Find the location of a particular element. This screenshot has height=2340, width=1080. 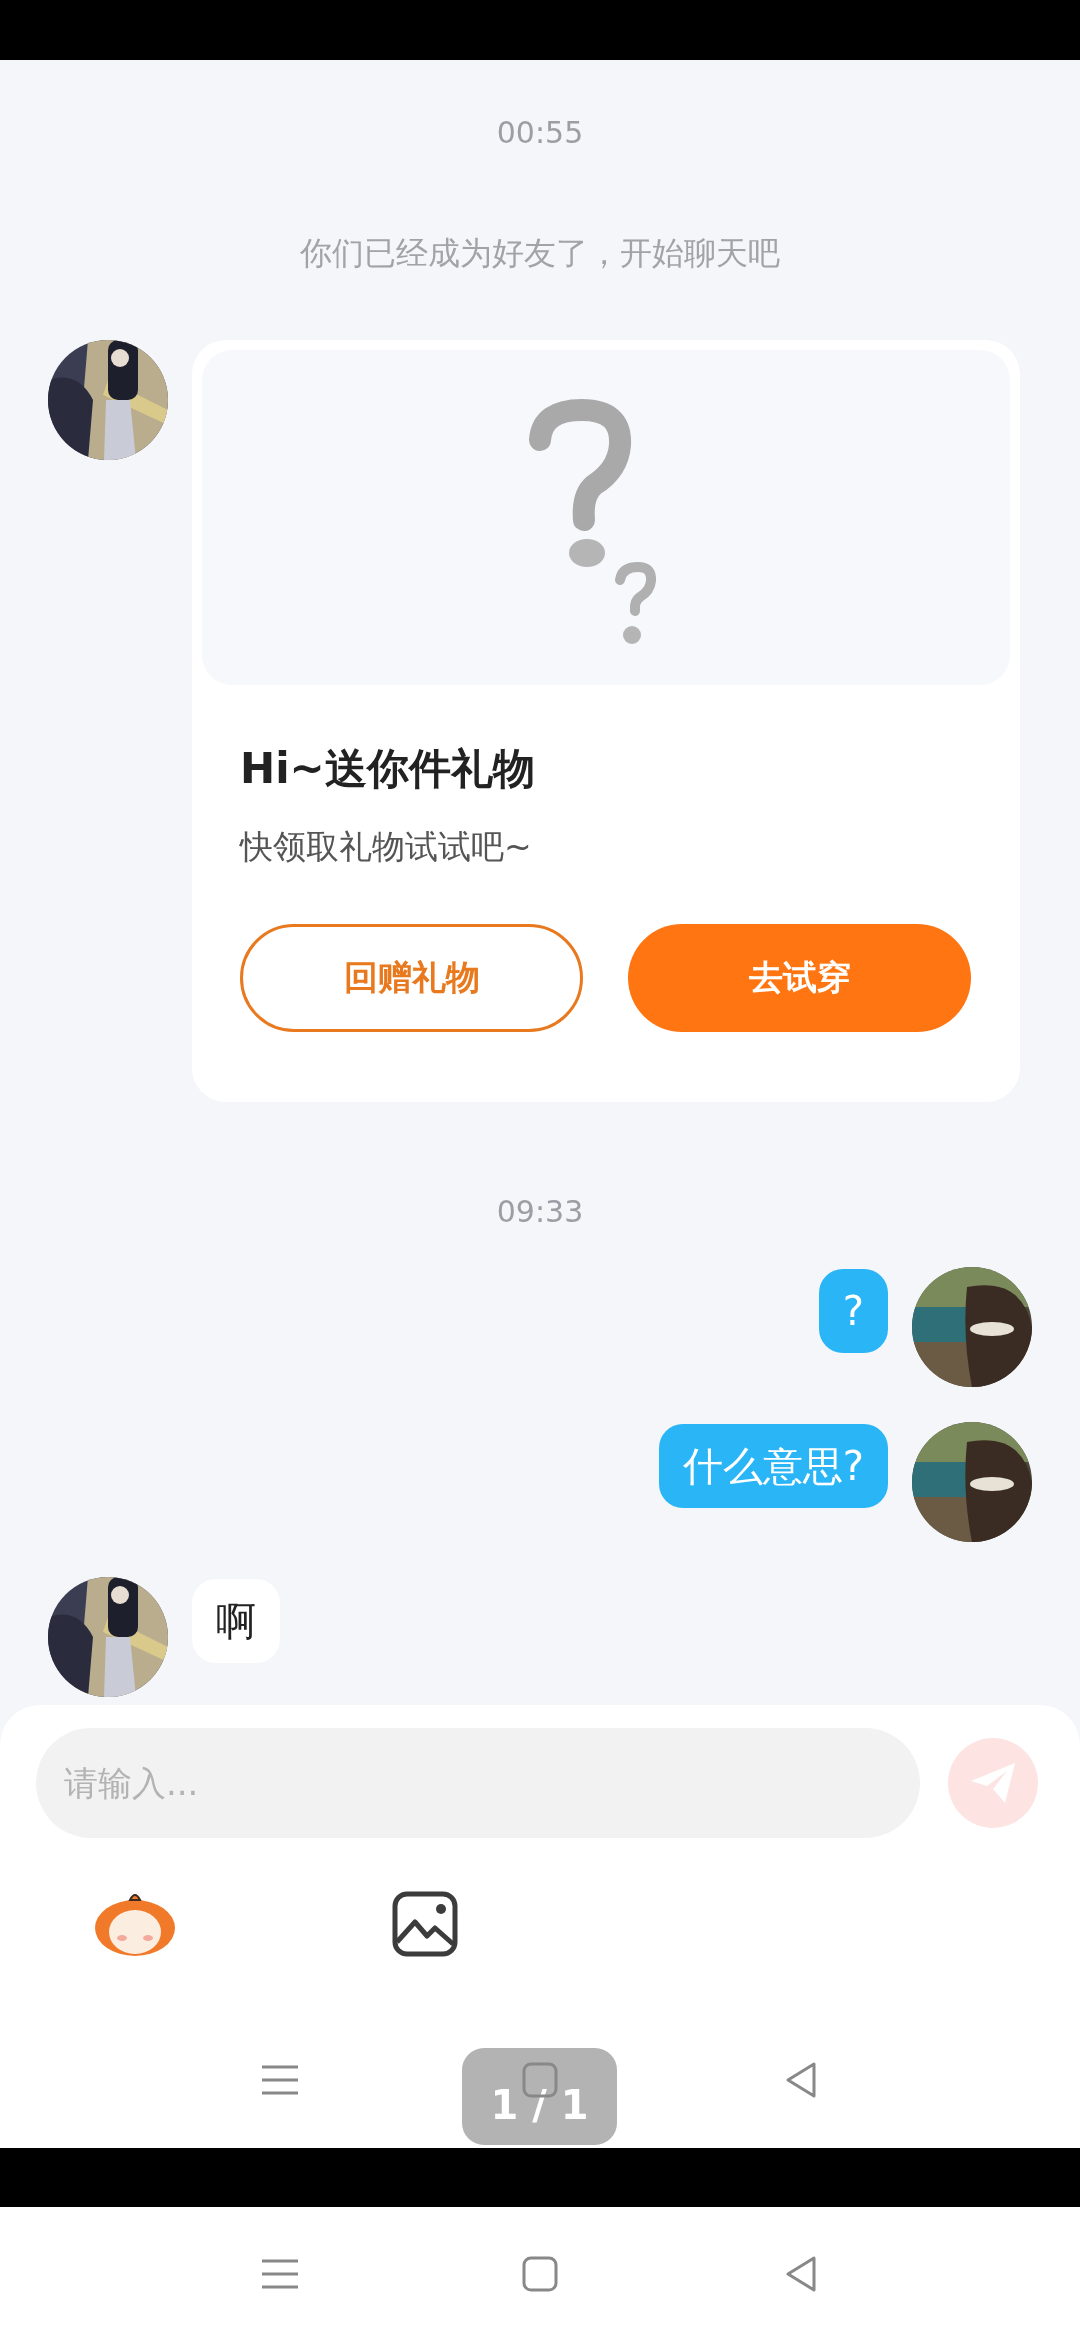

message-bubble: 什么意思? is located at coordinates (773, 1466).